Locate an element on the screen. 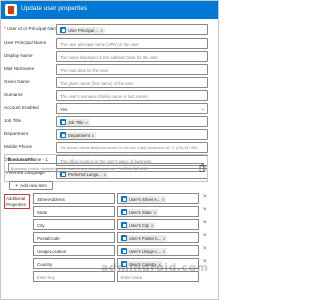  job-title-field: Job Title x is located at coordinates (132, 121).